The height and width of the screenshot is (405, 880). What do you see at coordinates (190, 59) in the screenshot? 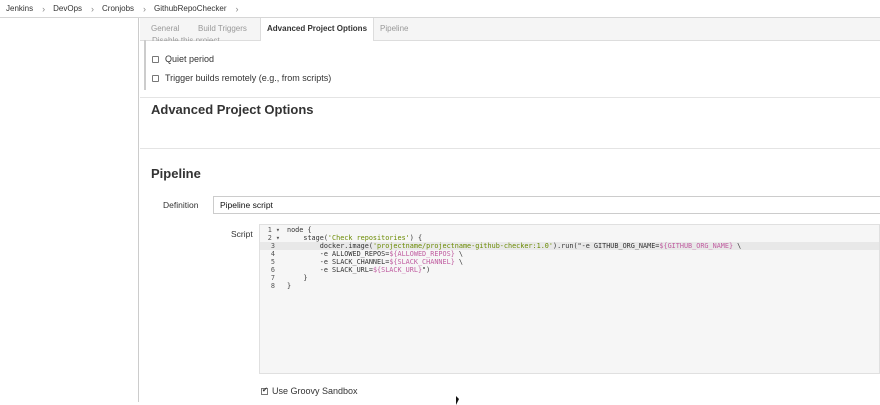
I see `quiet-period-label: Quiet period` at bounding box center [190, 59].